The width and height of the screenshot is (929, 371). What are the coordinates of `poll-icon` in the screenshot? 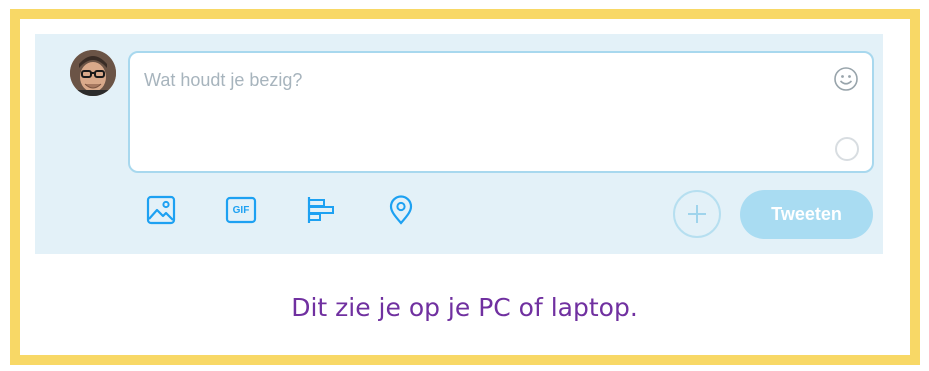 It's located at (321, 210).